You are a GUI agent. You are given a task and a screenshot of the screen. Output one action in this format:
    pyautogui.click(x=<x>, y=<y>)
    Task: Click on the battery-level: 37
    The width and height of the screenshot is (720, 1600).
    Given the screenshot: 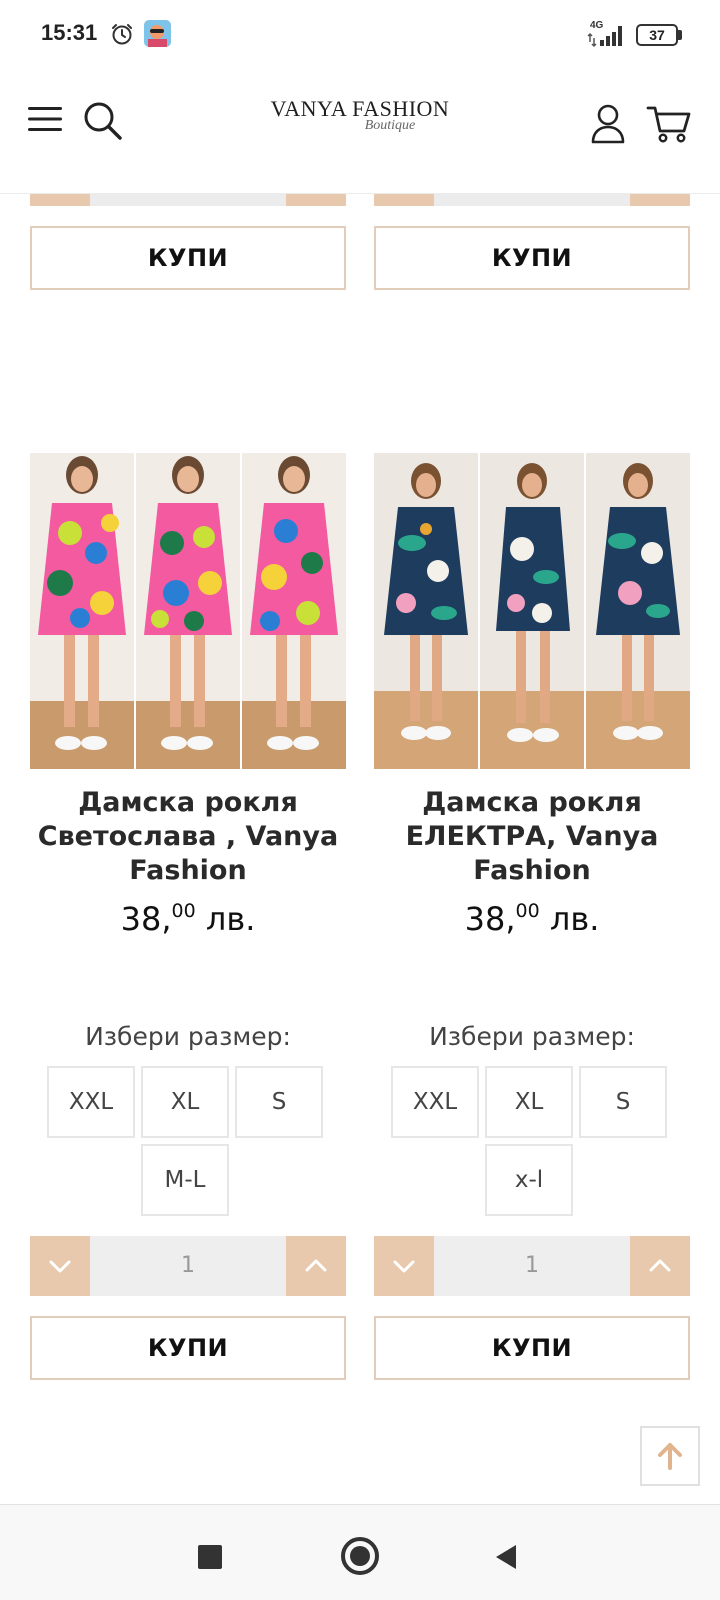 What is the action you would take?
    pyautogui.click(x=657, y=35)
    